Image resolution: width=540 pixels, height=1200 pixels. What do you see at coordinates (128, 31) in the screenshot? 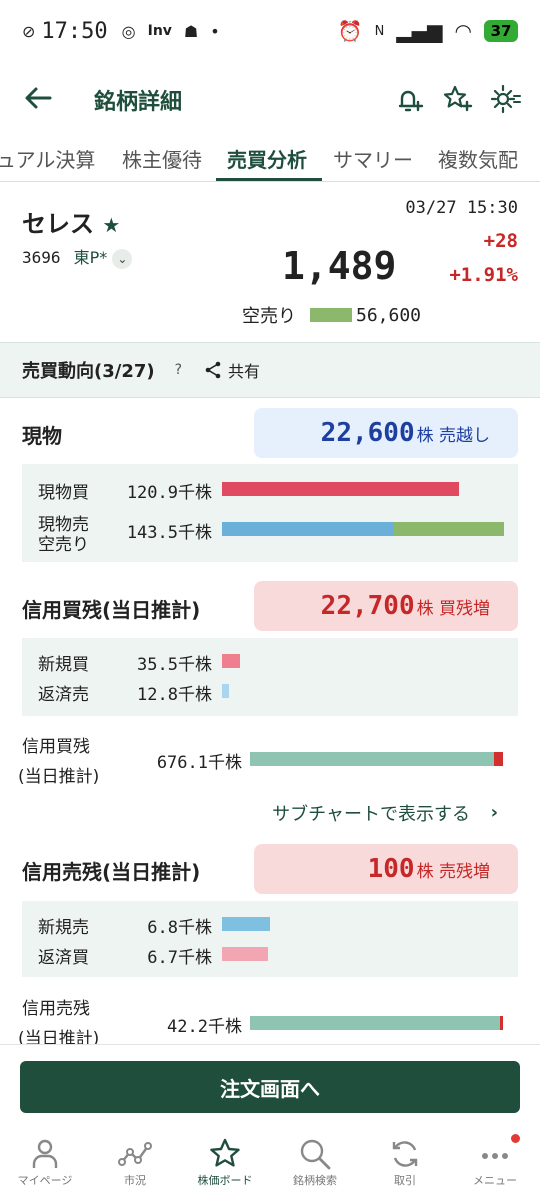
I see `wifi-call-icon: ◎` at bounding box center [128, 31].